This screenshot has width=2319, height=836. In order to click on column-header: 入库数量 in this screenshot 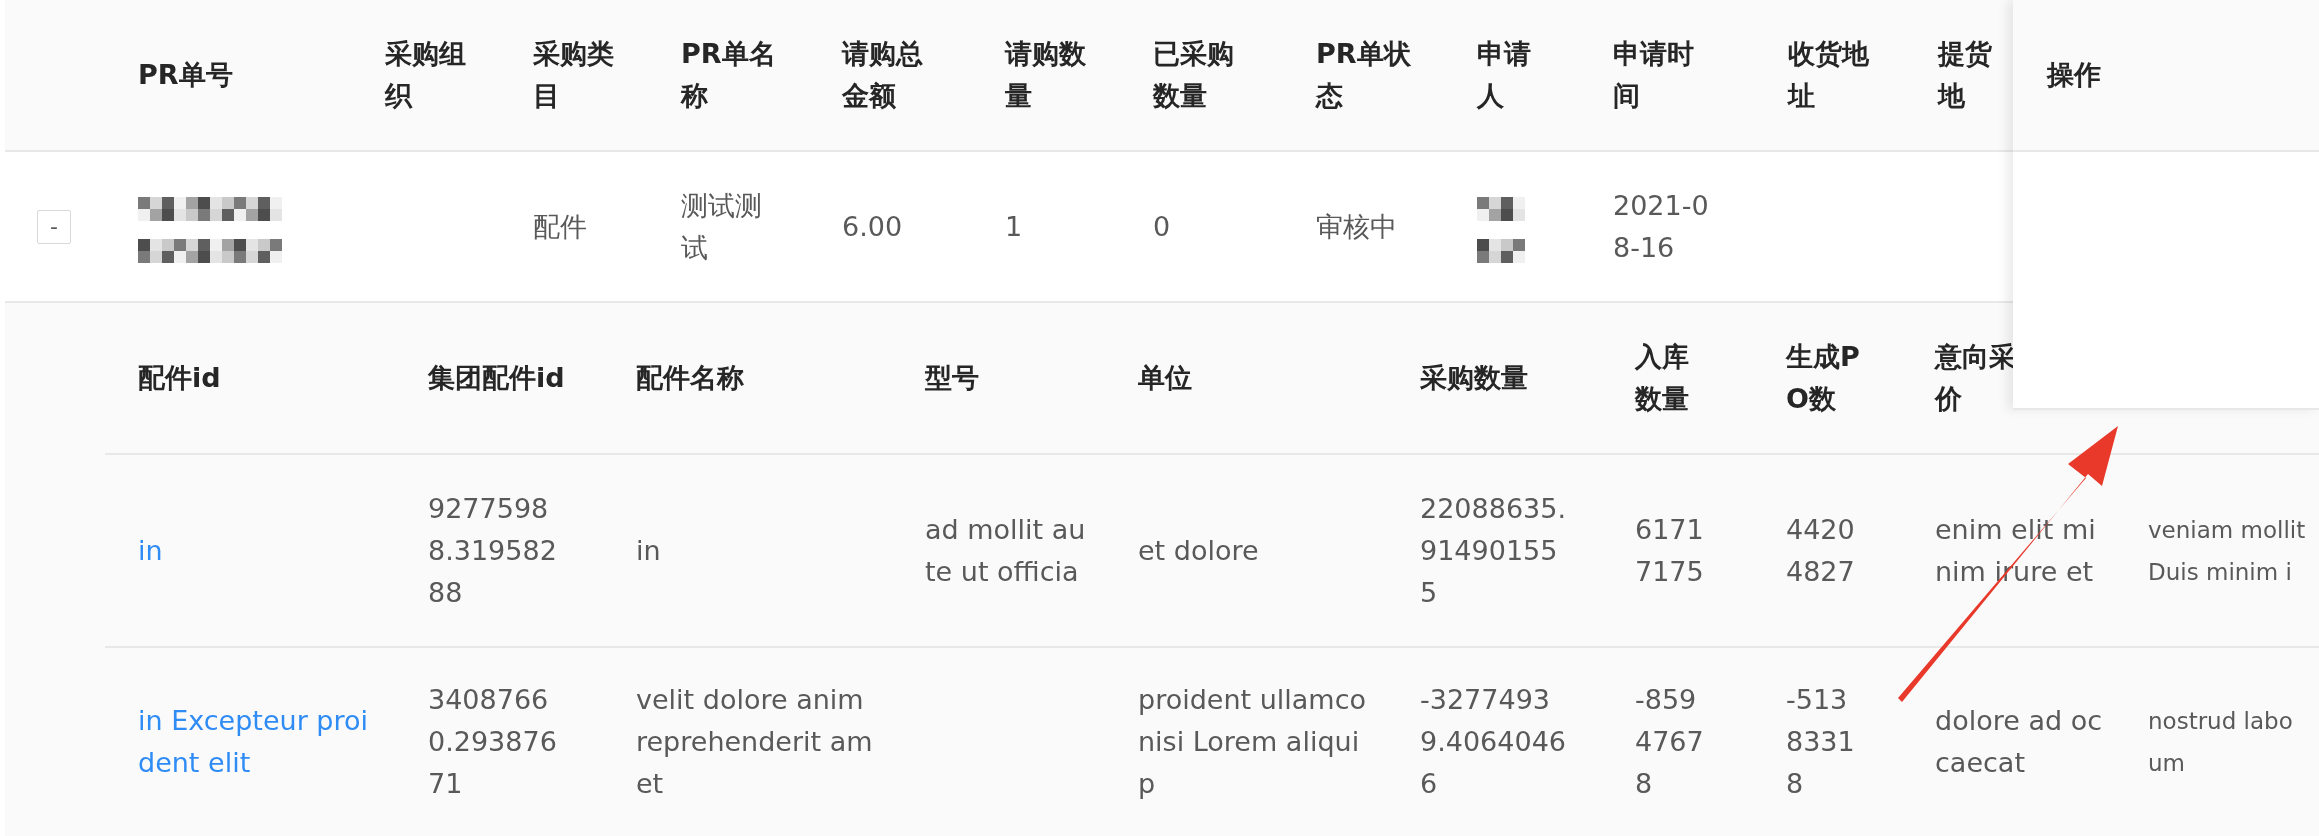, I will do `click(1662, 378)`.